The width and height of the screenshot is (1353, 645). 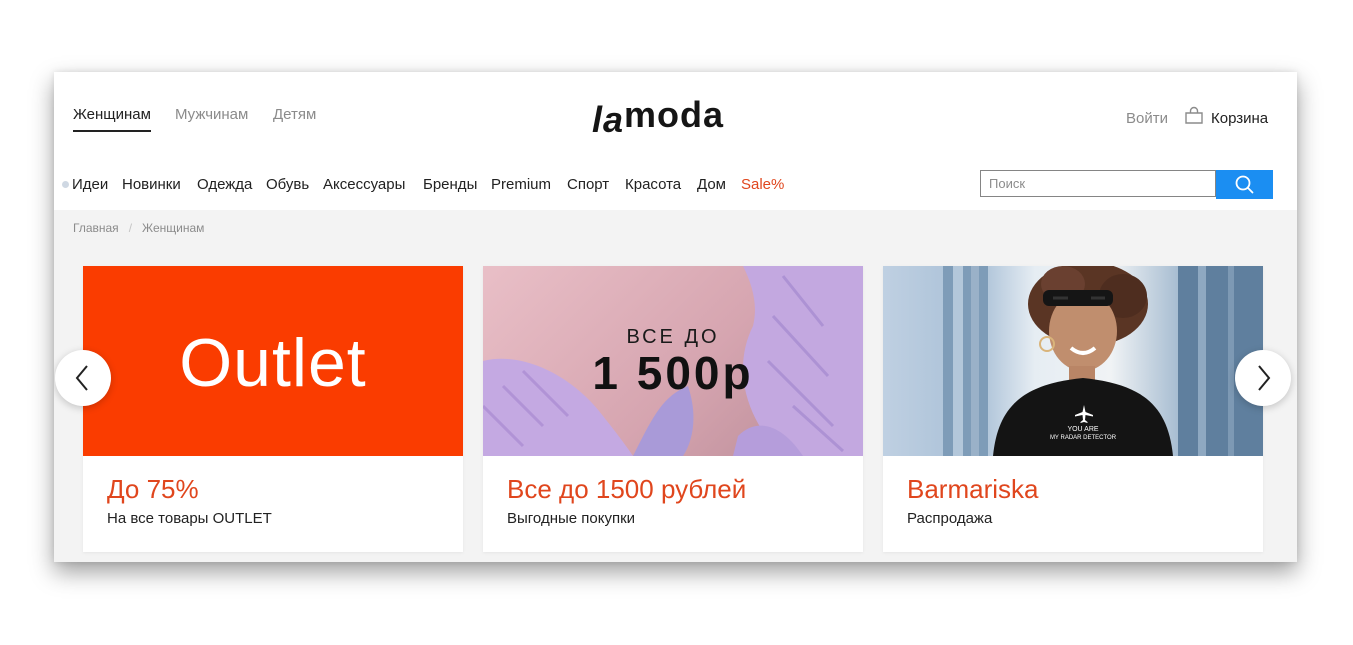 I want to click on search-button, so click(x=1244, y=184).